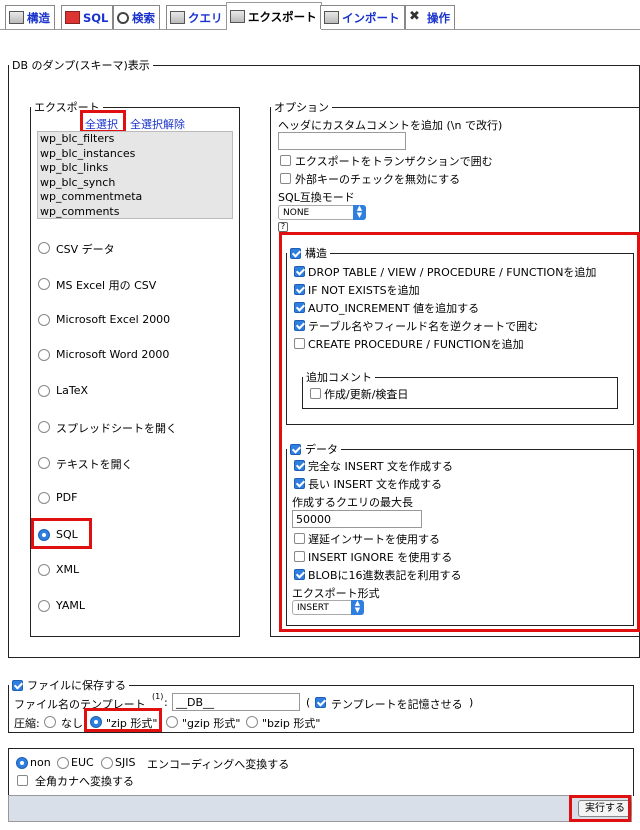  What do you see at coordinates (299, 271) in the screenshot?
I see `drop-table-checkbox` at bounding box center [299, 271].